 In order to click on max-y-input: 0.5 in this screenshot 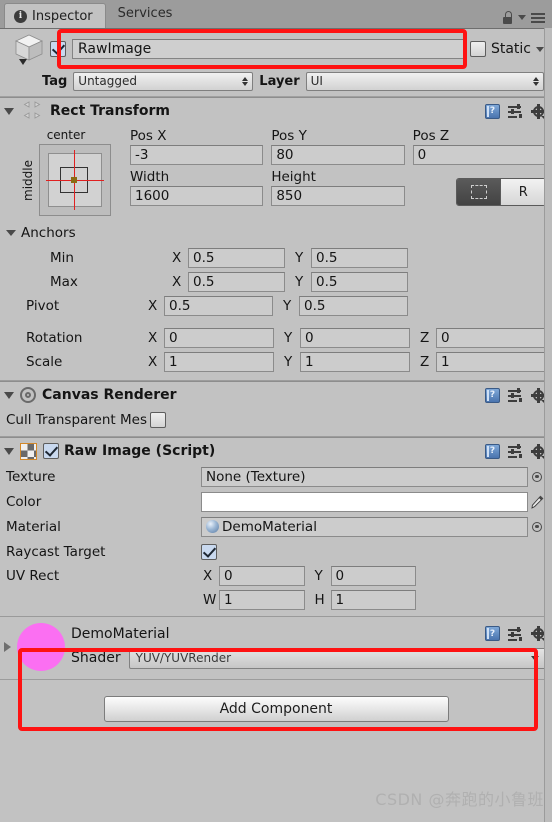, I will do `click(359, 282)`.